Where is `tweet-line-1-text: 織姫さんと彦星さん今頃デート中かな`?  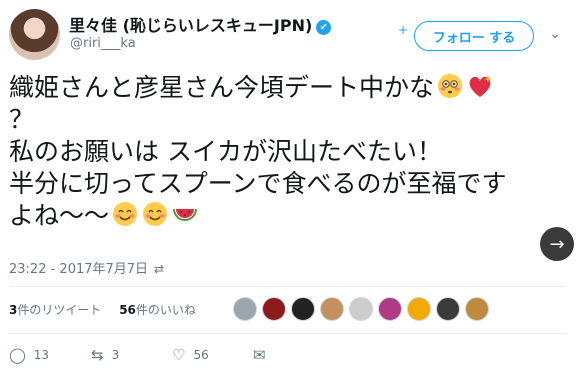 tweet-line-1-text: 織姫さんと彦星さん今頃デート中かな is located at coordinates (222, 87).